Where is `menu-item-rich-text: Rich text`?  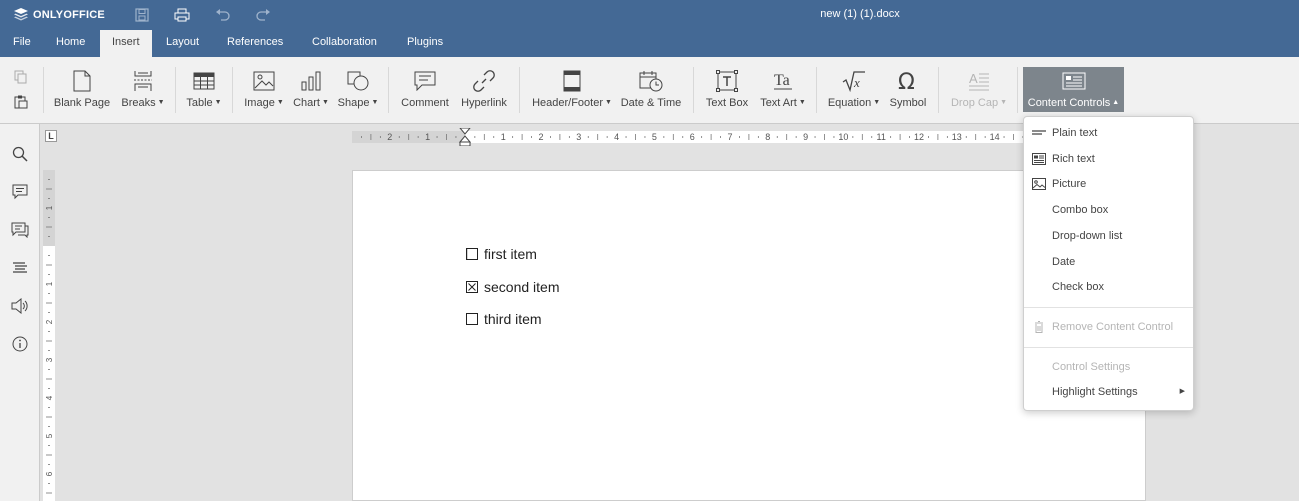
menu-item-rich-text: Rich text is located at coordinates (1108, 159).